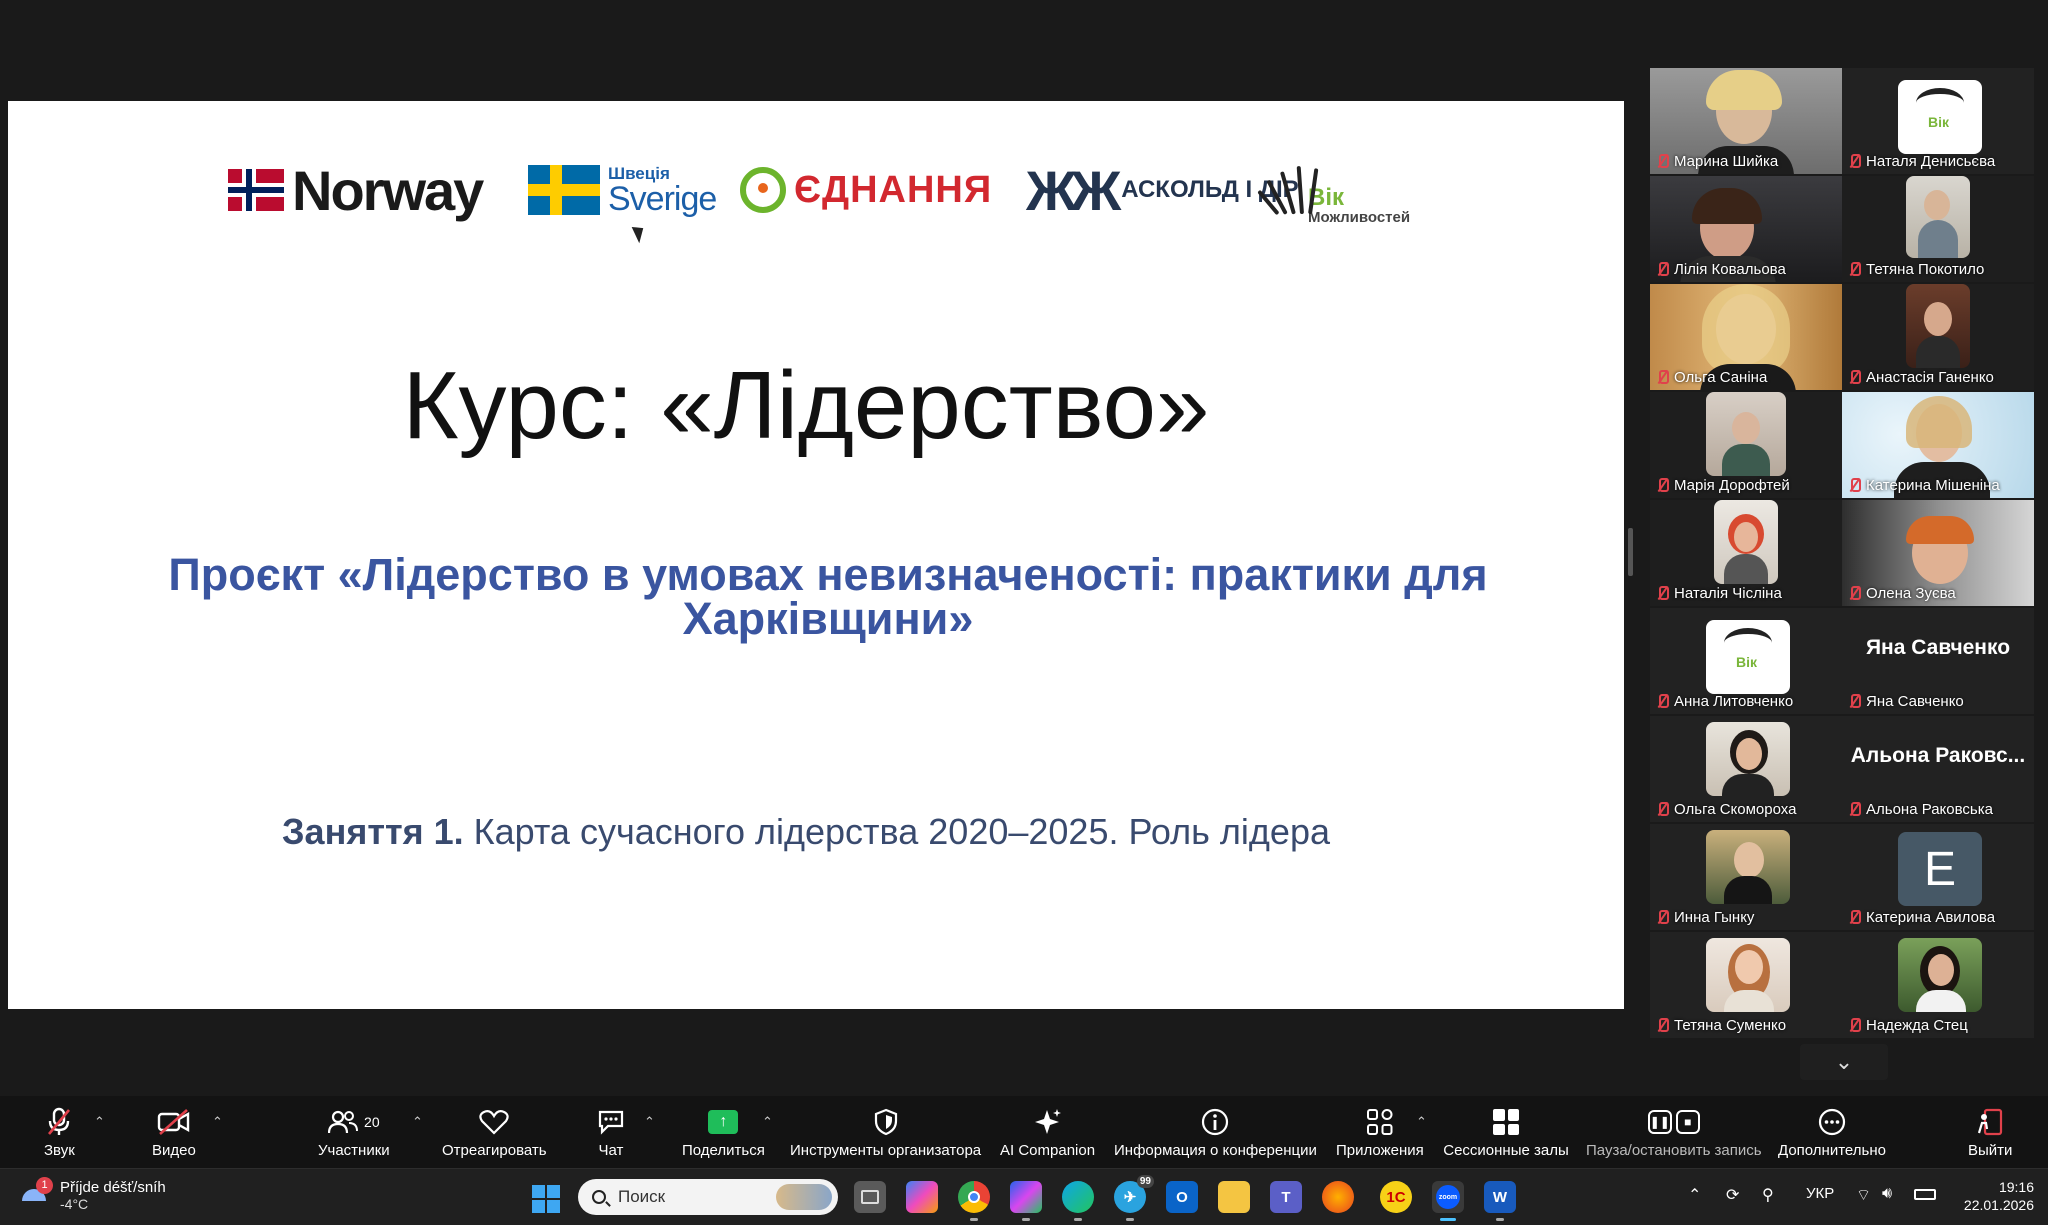 The width and height of the screenshot is (2048, 1225). What do you see at coordinates (1694, 1195) in the screenshot?
I see `tray-overflow-chevron-icon: ⌃` at bounding box center [1694, 1195].